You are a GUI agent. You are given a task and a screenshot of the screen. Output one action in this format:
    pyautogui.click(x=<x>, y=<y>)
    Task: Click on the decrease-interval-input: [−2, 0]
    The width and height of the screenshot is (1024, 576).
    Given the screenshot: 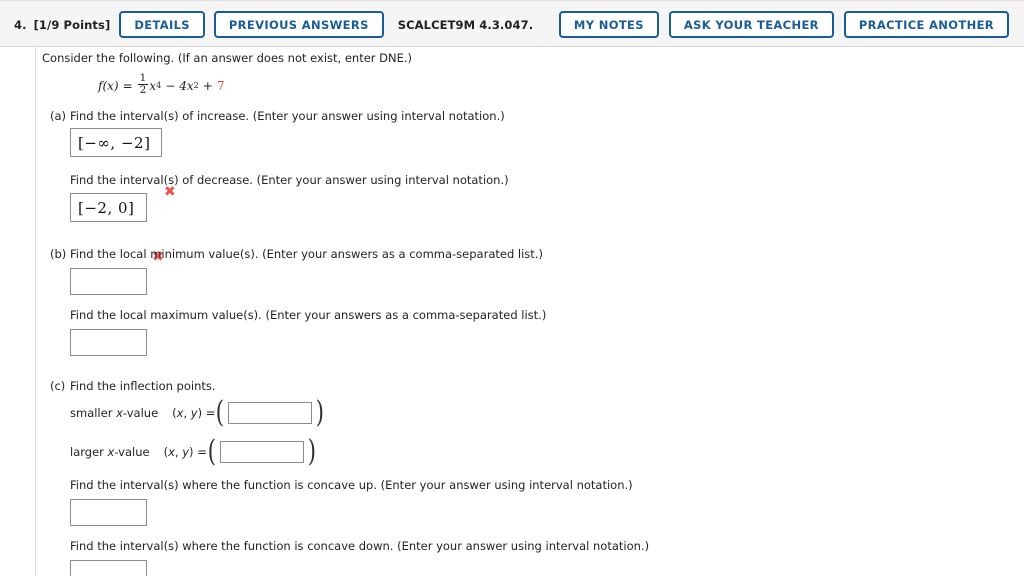 What is the action you would take?
    pyautogui.click(x=108, y=207)
    